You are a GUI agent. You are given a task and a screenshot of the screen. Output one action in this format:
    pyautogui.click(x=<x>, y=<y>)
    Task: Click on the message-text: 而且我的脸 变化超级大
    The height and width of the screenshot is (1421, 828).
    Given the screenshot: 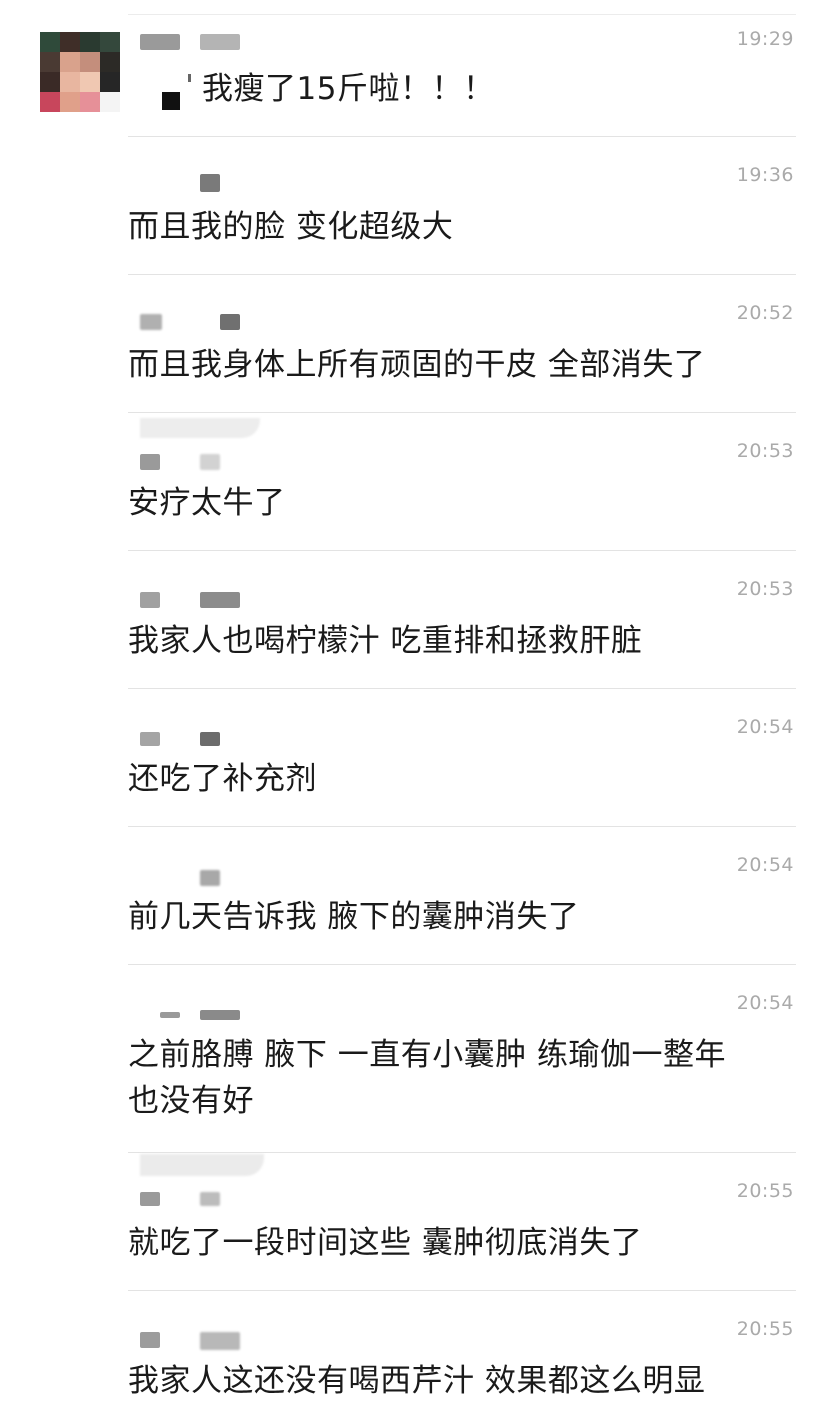 What is the action you would take?
    pyautogui.click(x=291, y=227)
    